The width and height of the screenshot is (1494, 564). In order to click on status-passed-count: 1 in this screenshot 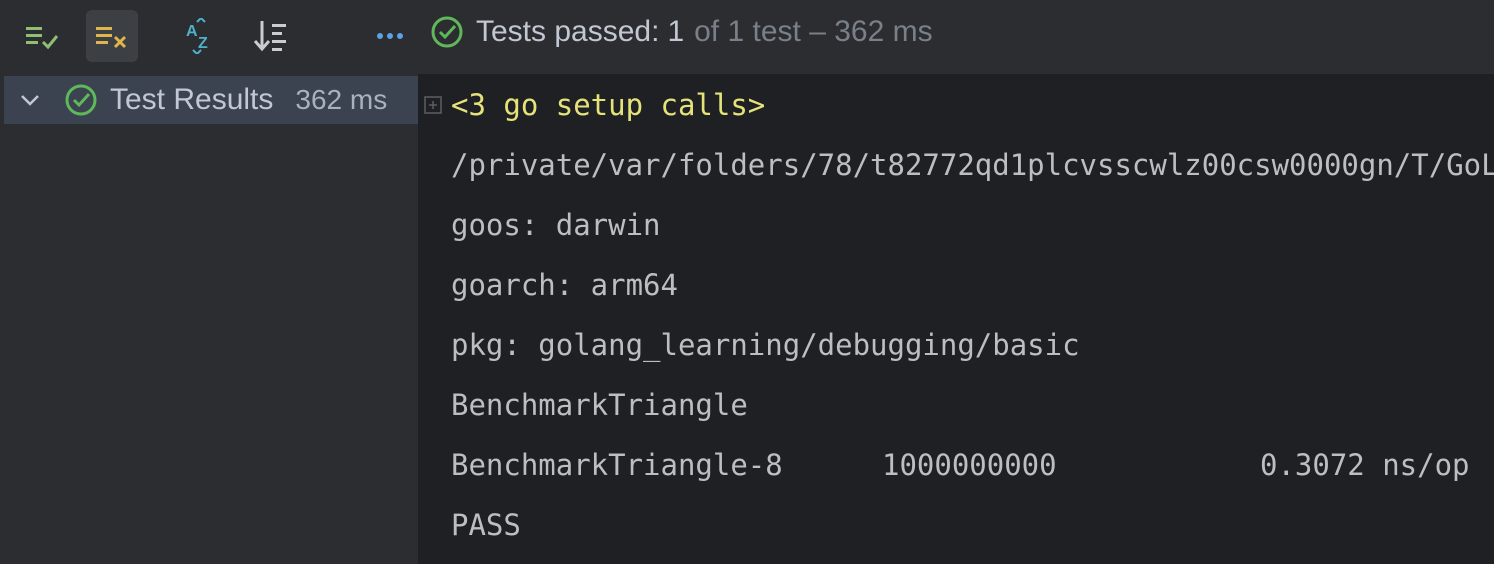, I will do `click(676, 31)`.